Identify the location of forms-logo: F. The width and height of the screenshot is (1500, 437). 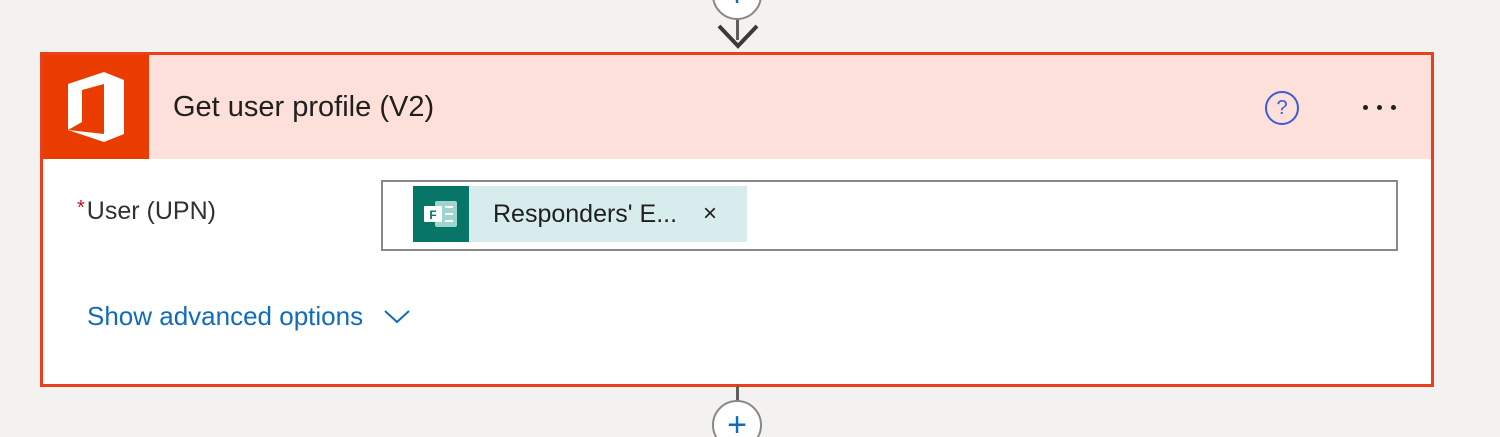
(440, 214).